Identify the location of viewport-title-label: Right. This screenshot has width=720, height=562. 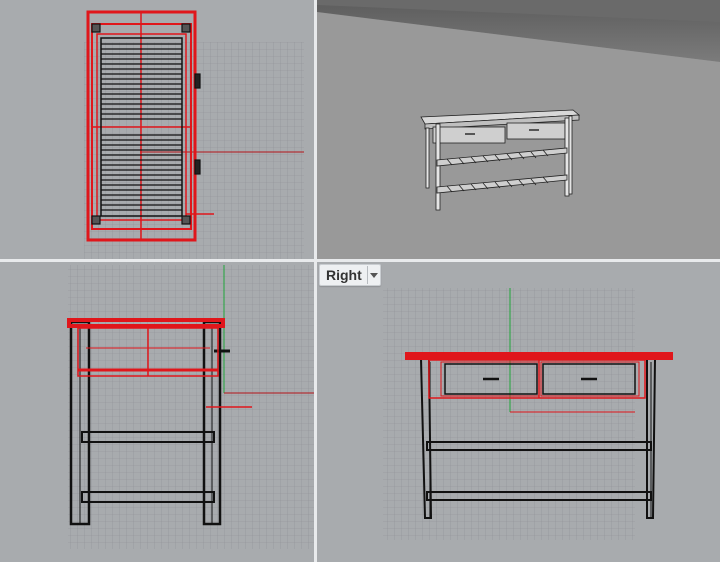
(343, 275).